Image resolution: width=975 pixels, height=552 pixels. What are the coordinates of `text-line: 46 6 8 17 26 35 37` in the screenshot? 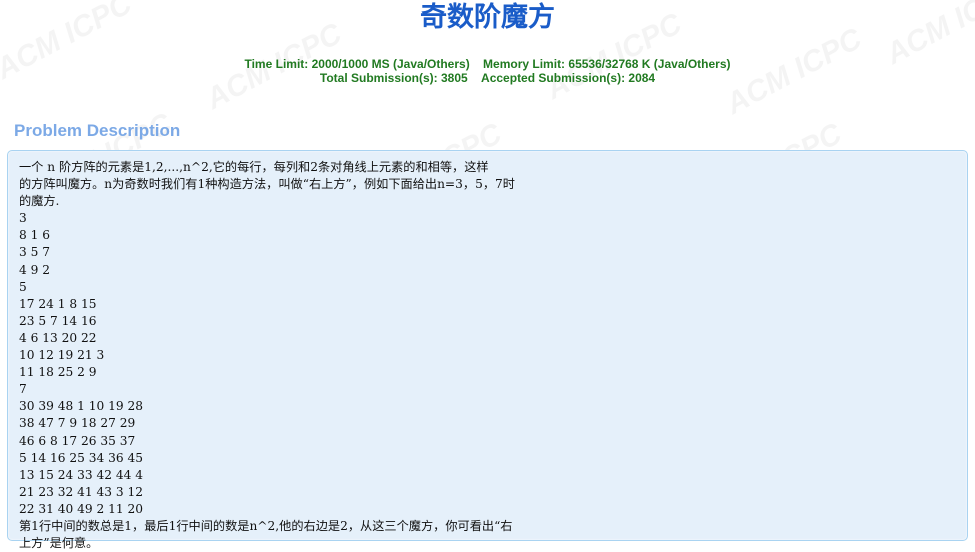 It's located at (77, 440).